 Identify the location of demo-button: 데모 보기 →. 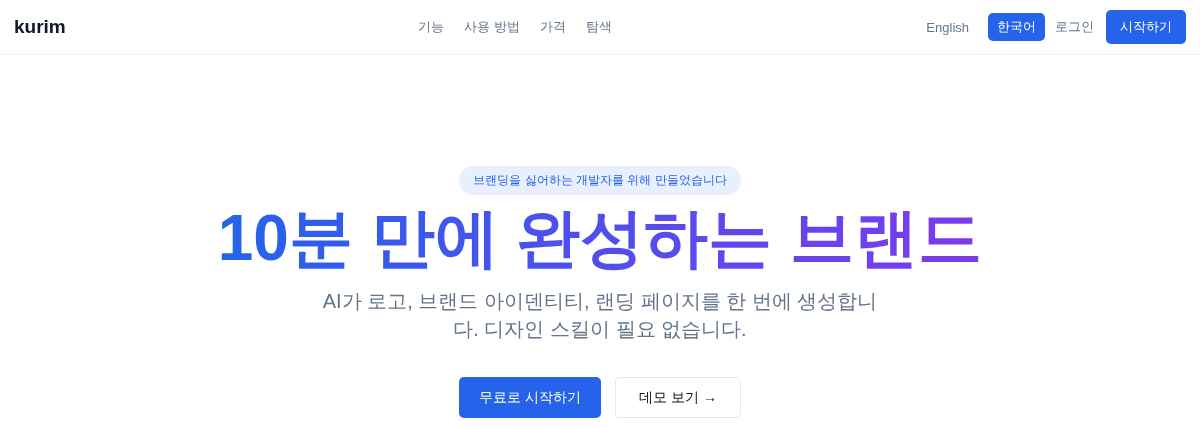
(678, 398).